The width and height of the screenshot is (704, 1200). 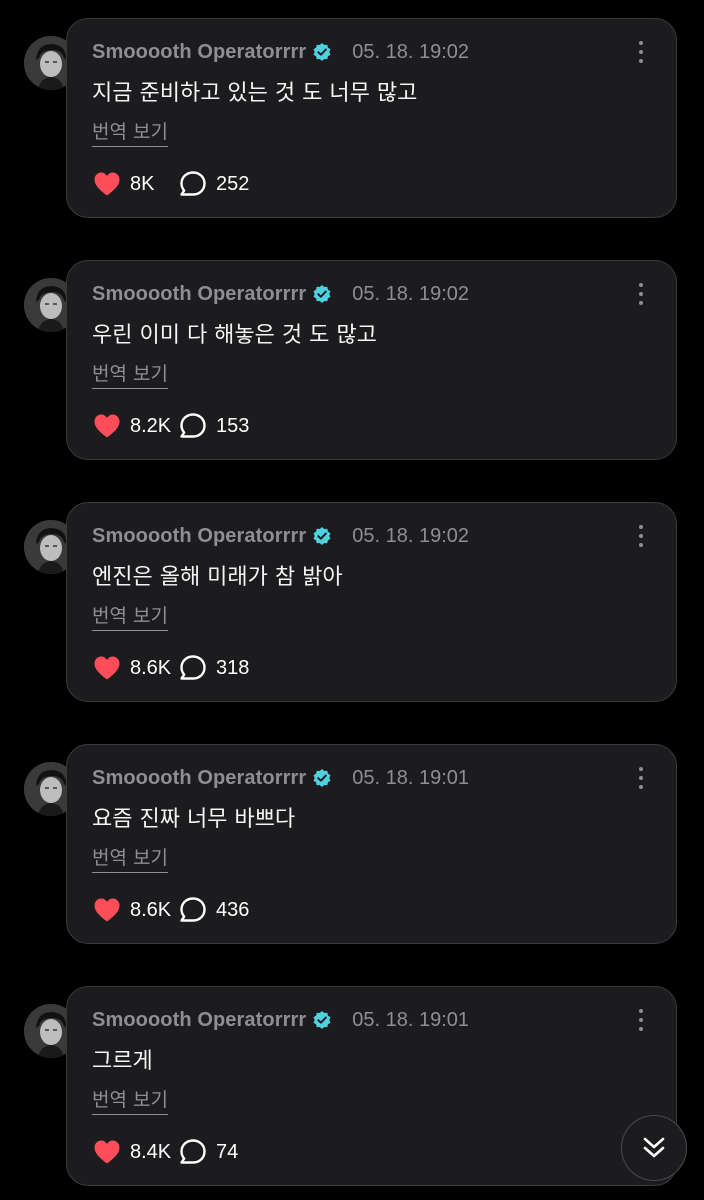 What do you see at coordinates (255, 93) in the screenshot?
I see `post-text: 지금 준비하고 있는 것 도 너무 많고` at bounding box center [255, 93].